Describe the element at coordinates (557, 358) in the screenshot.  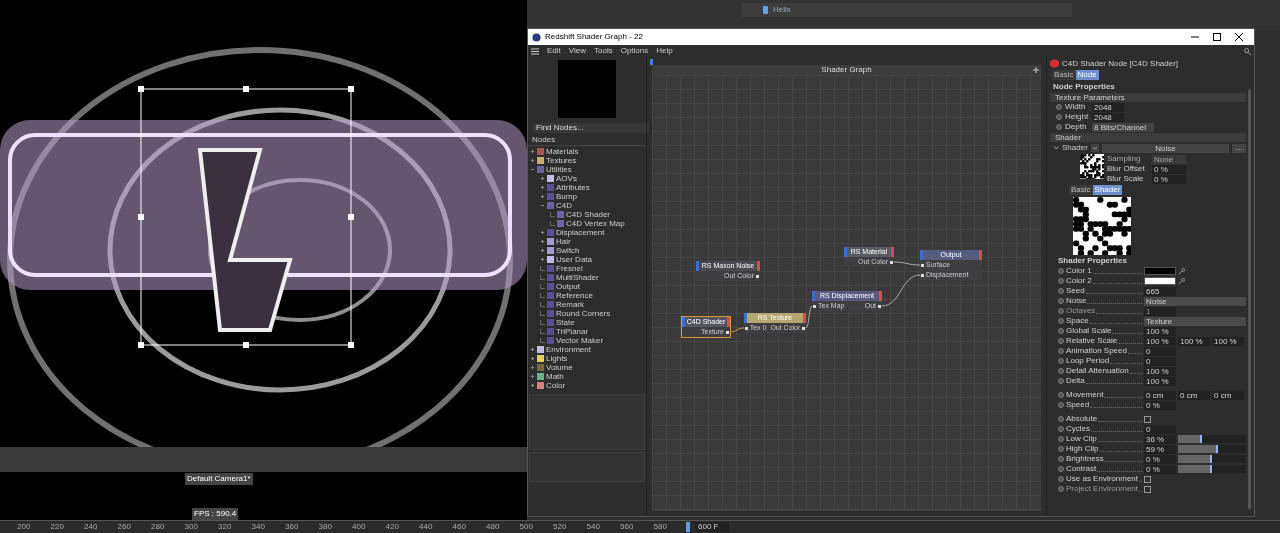
I see `tree-item: Lights` at that location.